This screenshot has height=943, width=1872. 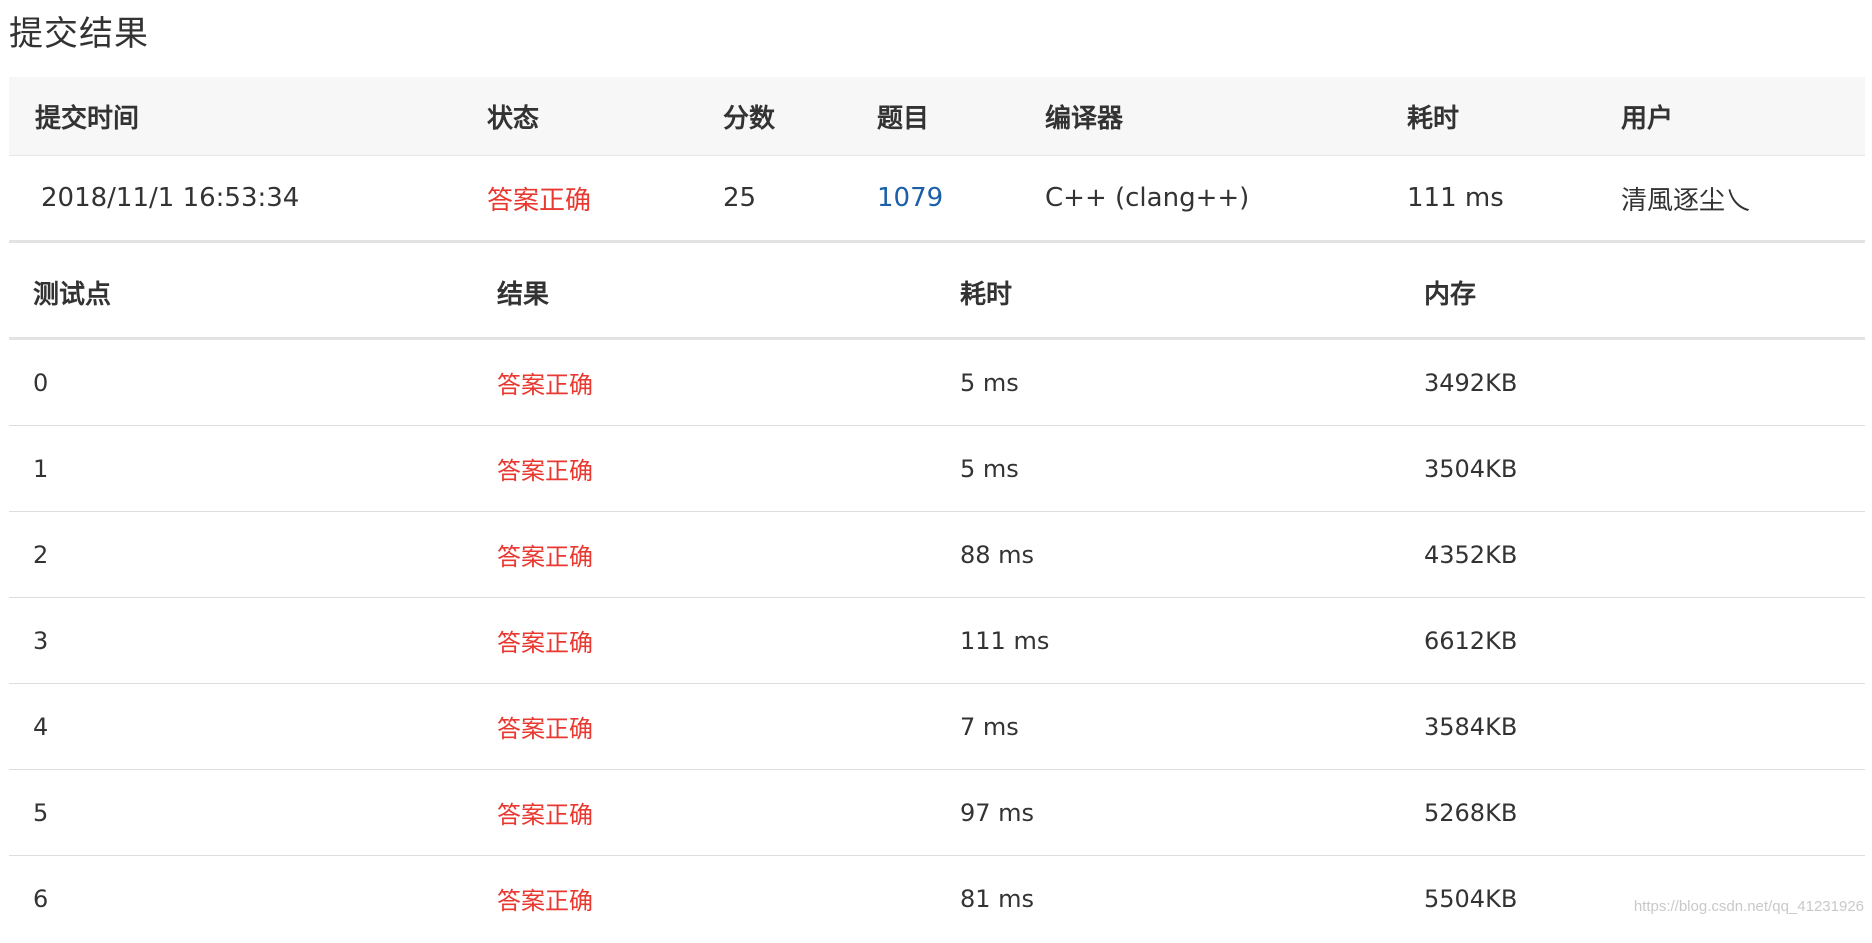 I want to click on page-title: 提交结果, so click(x=79, y=34).